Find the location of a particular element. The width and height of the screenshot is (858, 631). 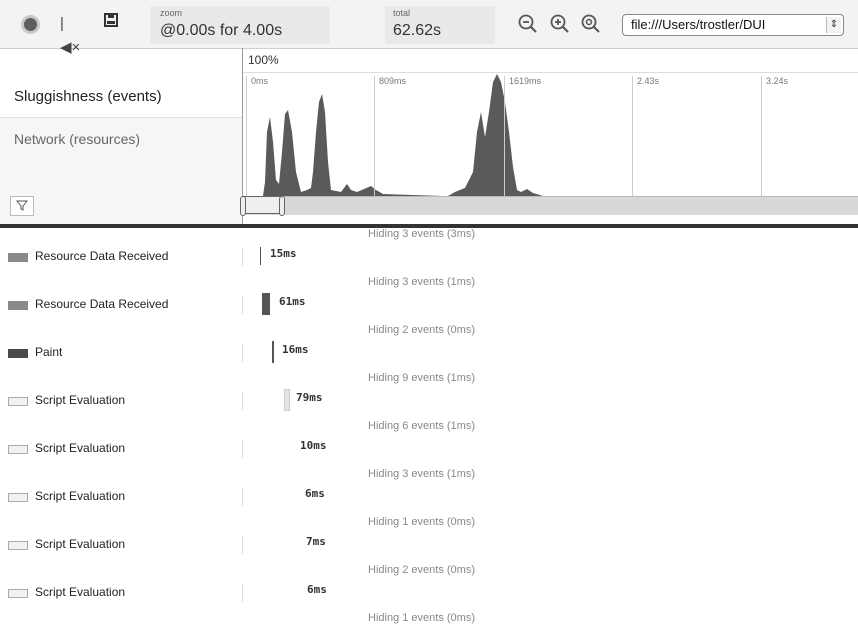

zoom-in-button is located at coordinates (560, 24).